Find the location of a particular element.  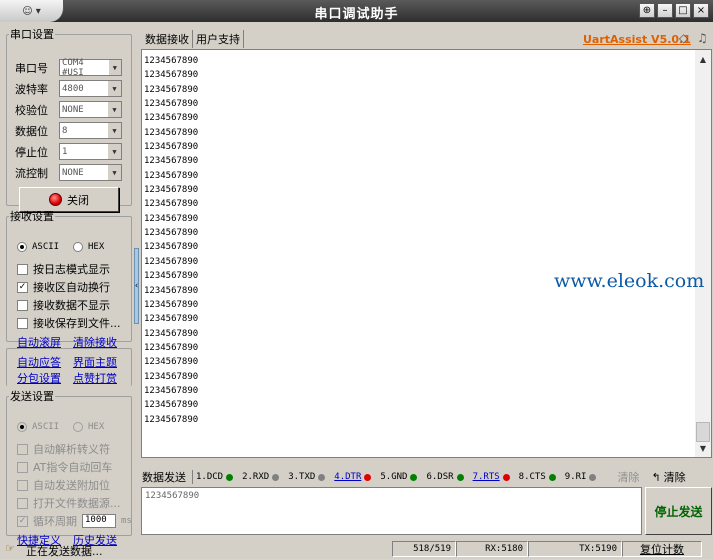

signal-txd: 3.TXD is located at coordinates (307, 477).